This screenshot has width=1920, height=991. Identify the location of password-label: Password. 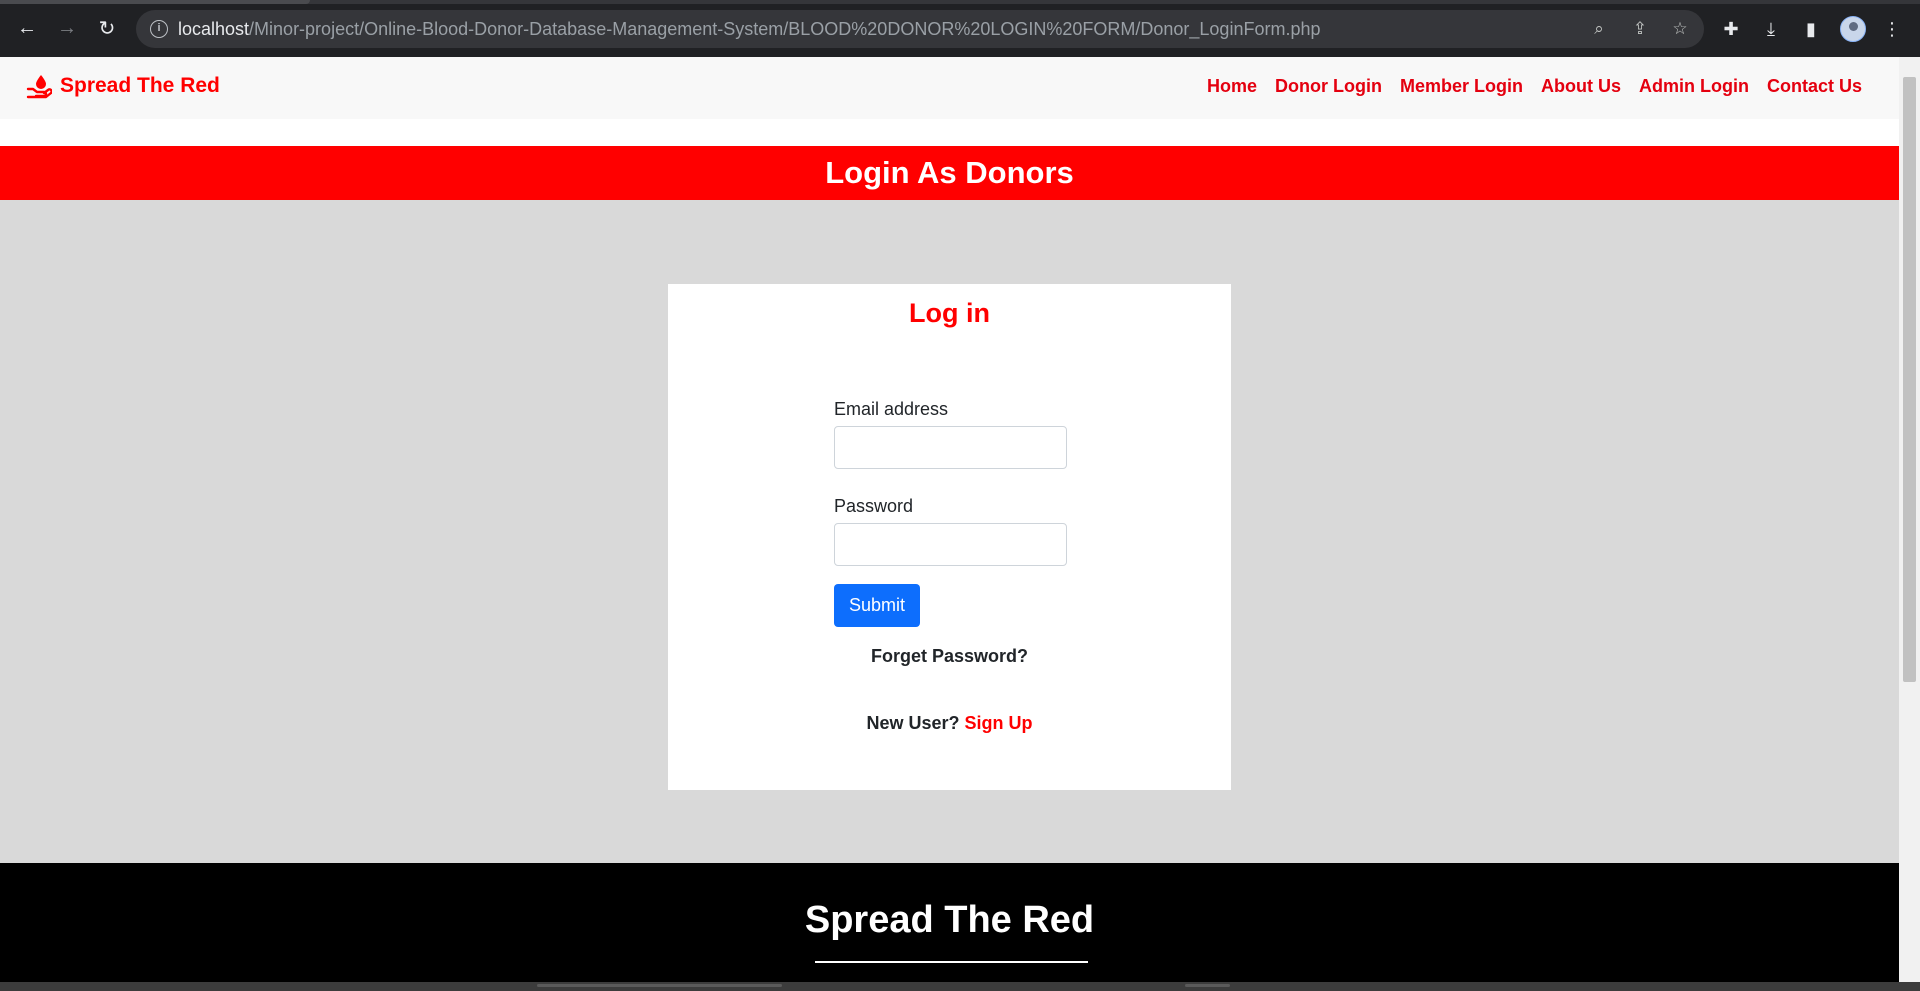
(874, 506).